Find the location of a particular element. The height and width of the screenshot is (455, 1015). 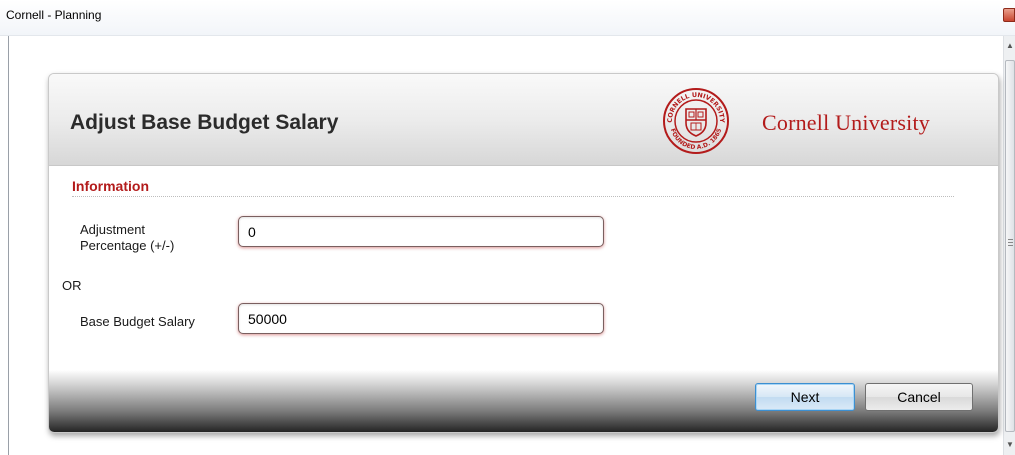

vertical-scrollbar: ▲ ▼ is located at coordinates (1009, 245).